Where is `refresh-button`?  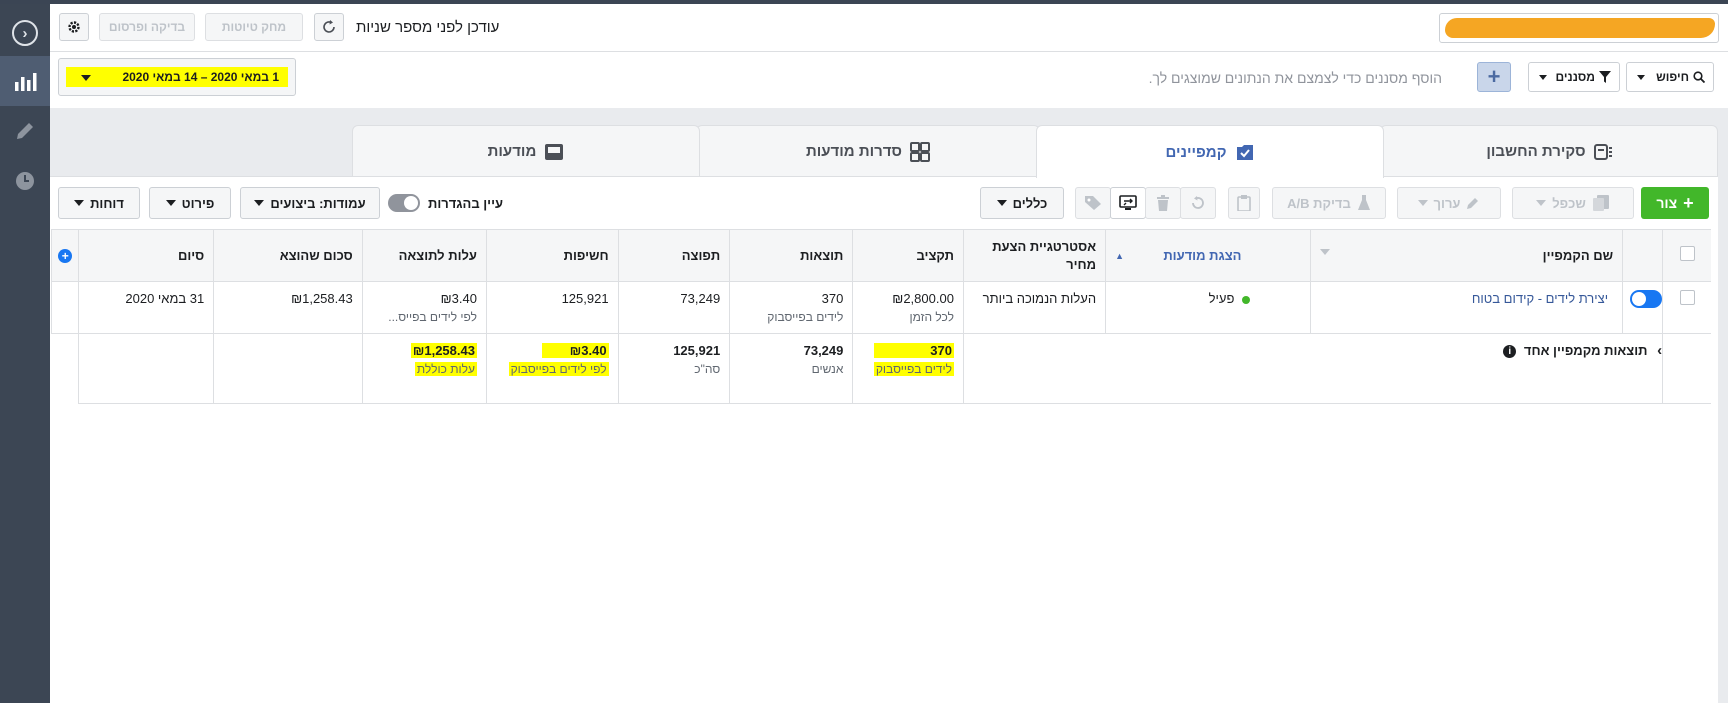
refresh-button is located at coordinates (329, 27).